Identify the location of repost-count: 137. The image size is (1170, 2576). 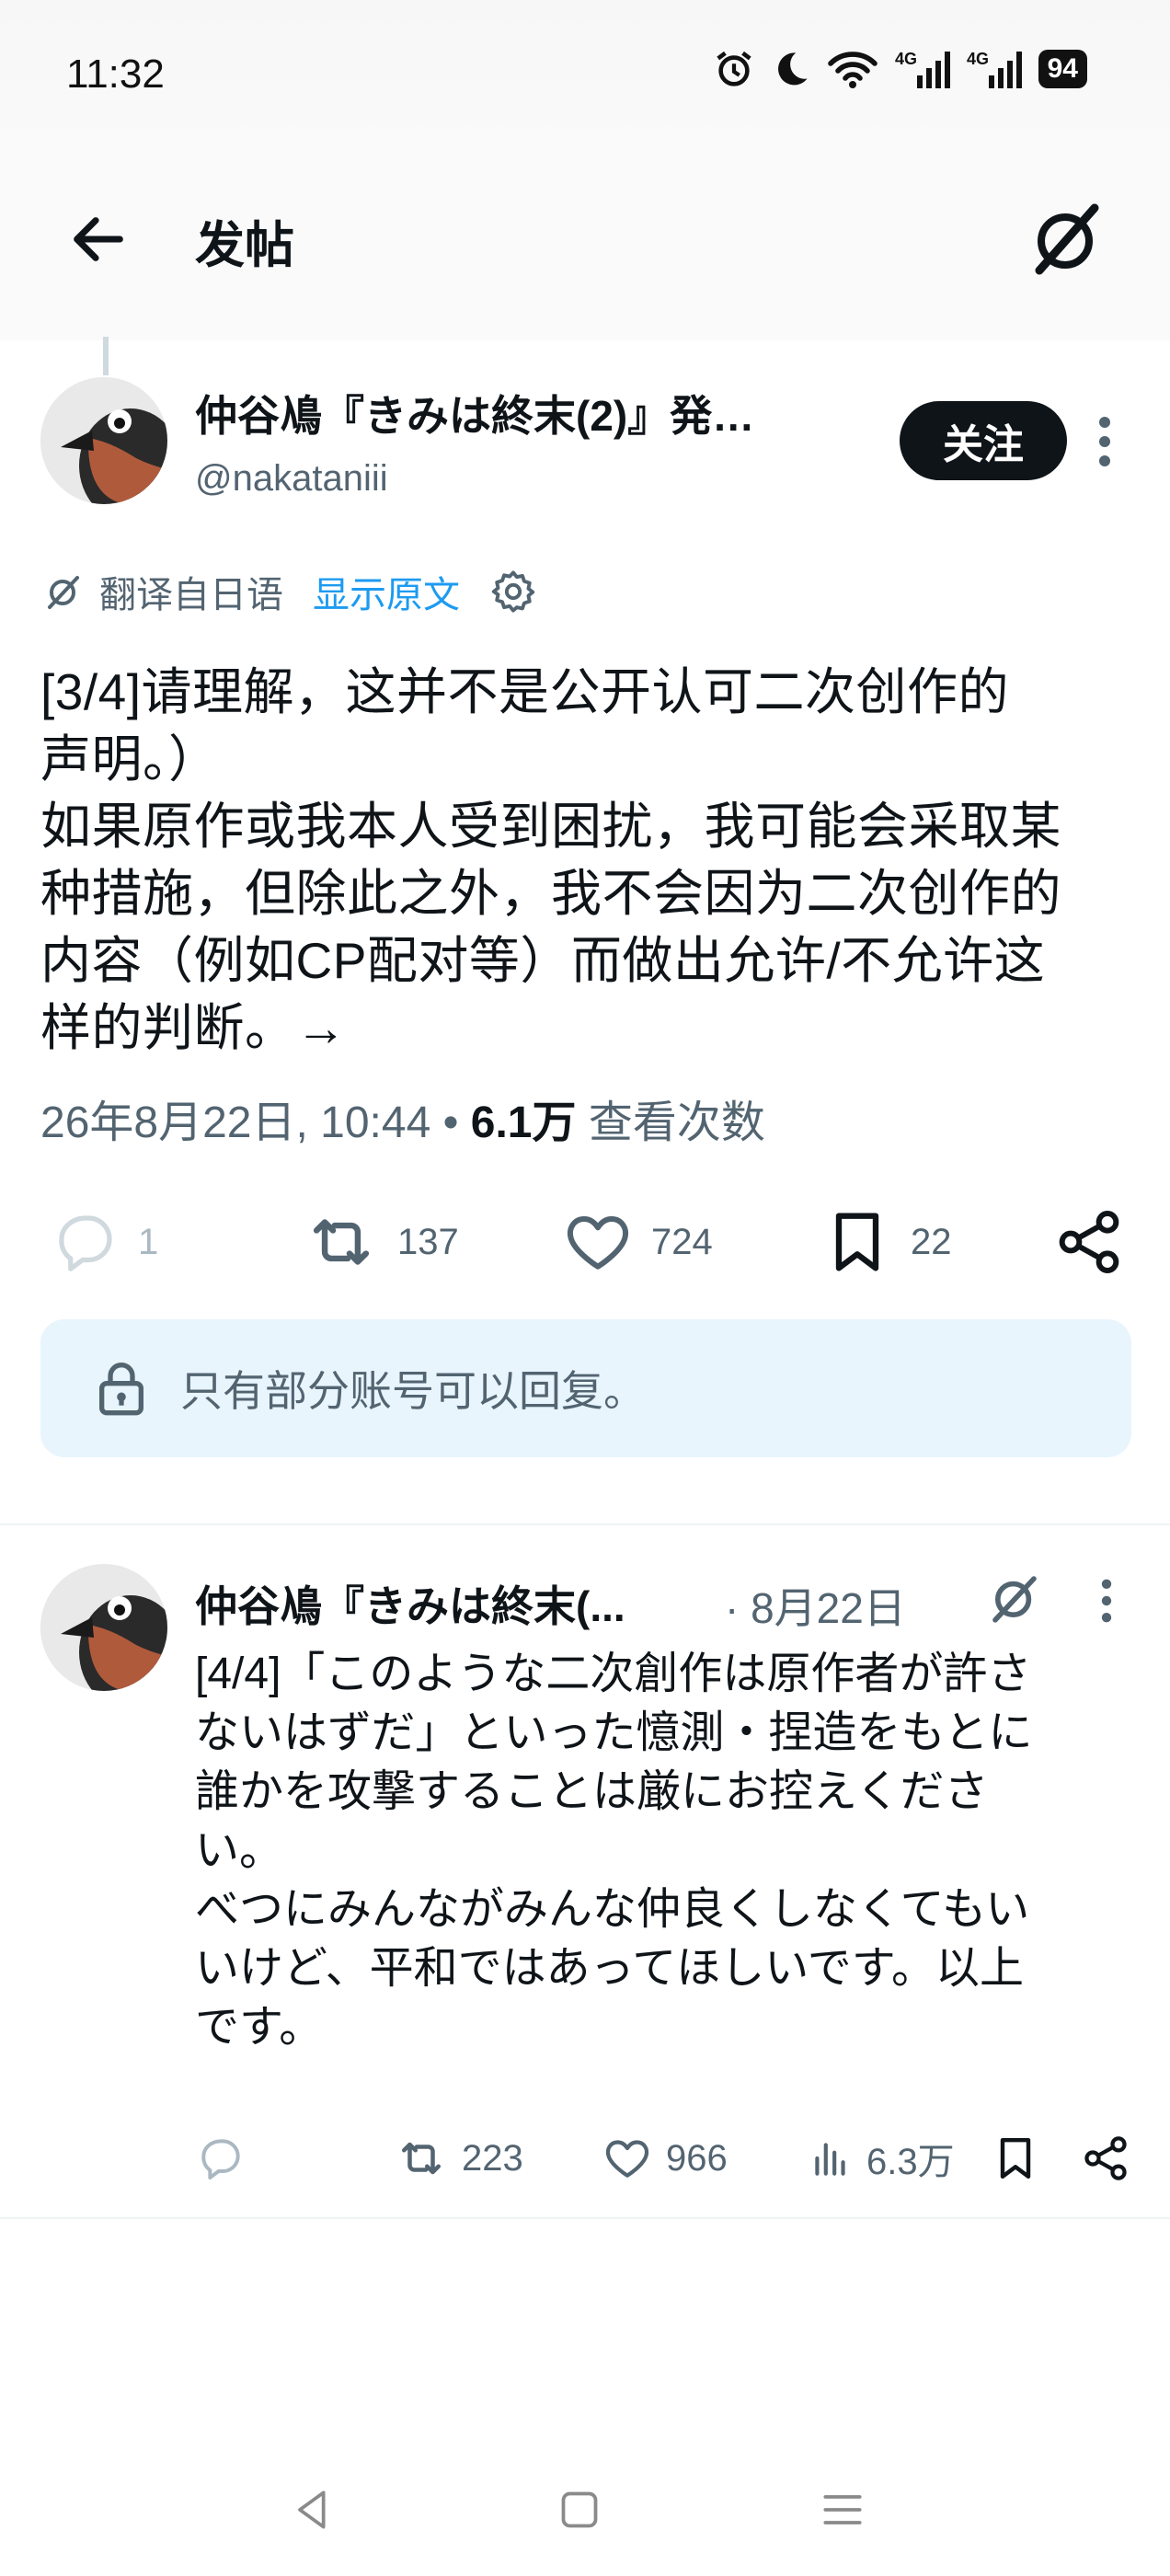
(428, 1241).